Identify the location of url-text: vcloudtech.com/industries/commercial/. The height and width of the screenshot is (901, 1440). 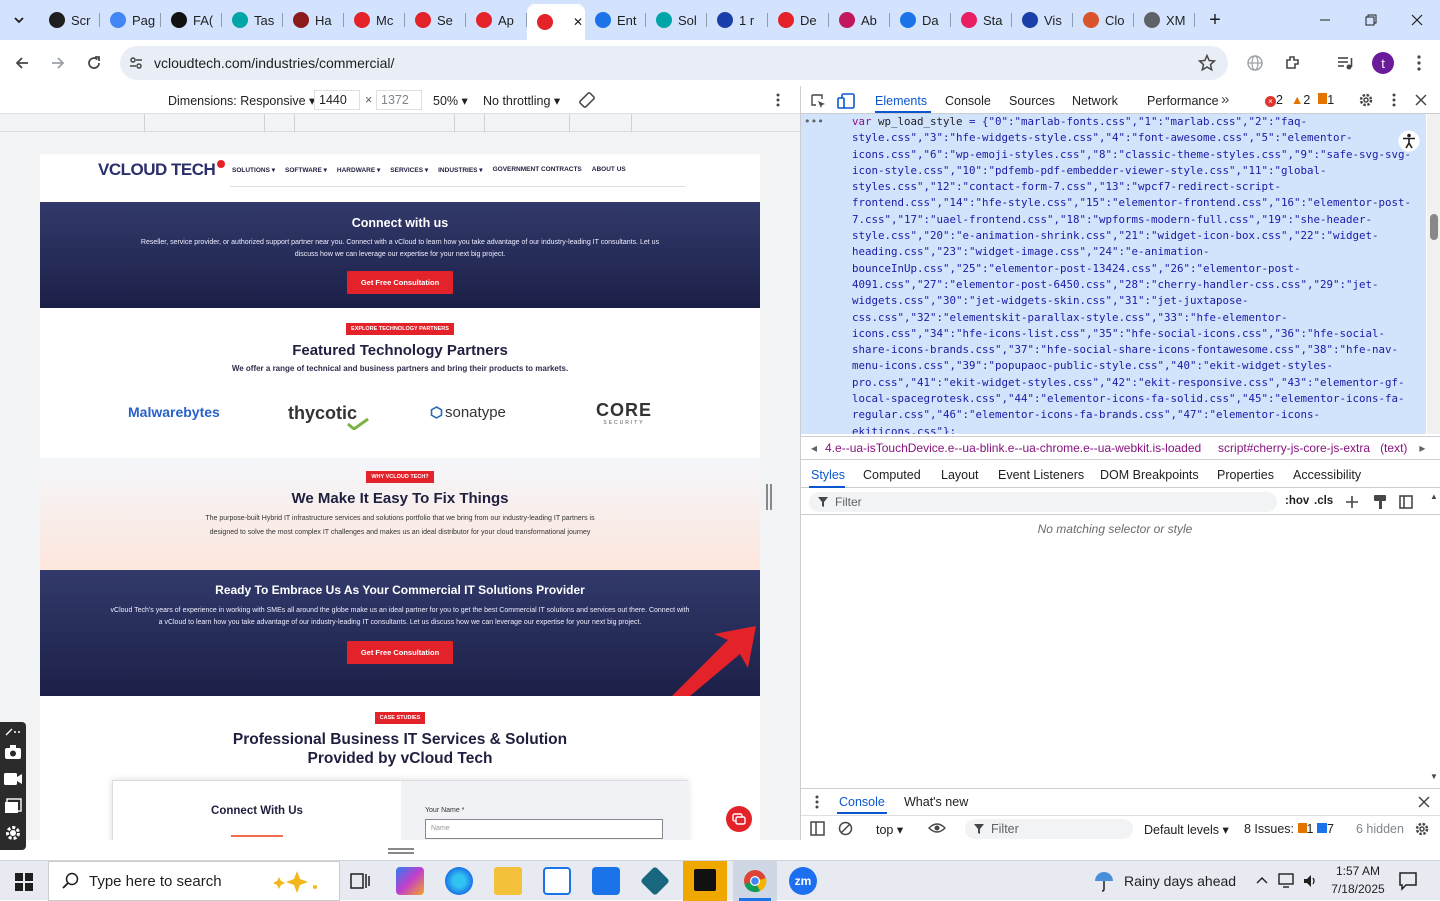
(274, 63).